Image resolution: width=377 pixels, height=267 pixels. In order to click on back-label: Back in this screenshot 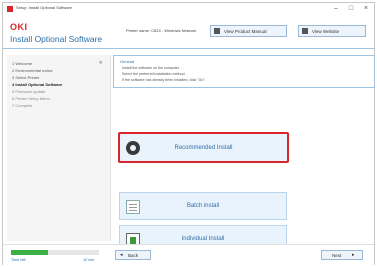, I will do `click(133, 255)`.